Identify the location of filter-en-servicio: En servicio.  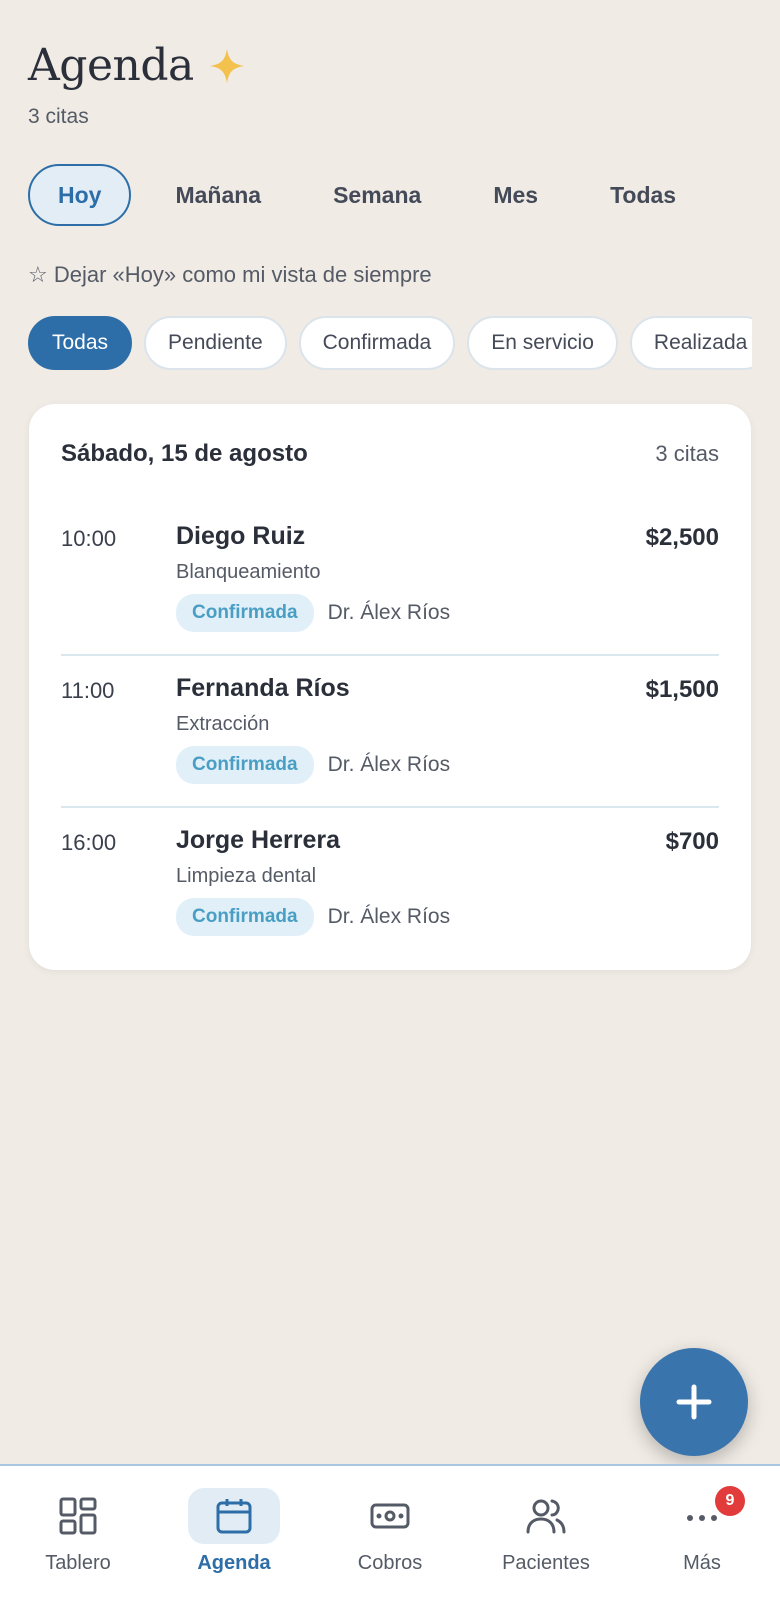
(542, 343).